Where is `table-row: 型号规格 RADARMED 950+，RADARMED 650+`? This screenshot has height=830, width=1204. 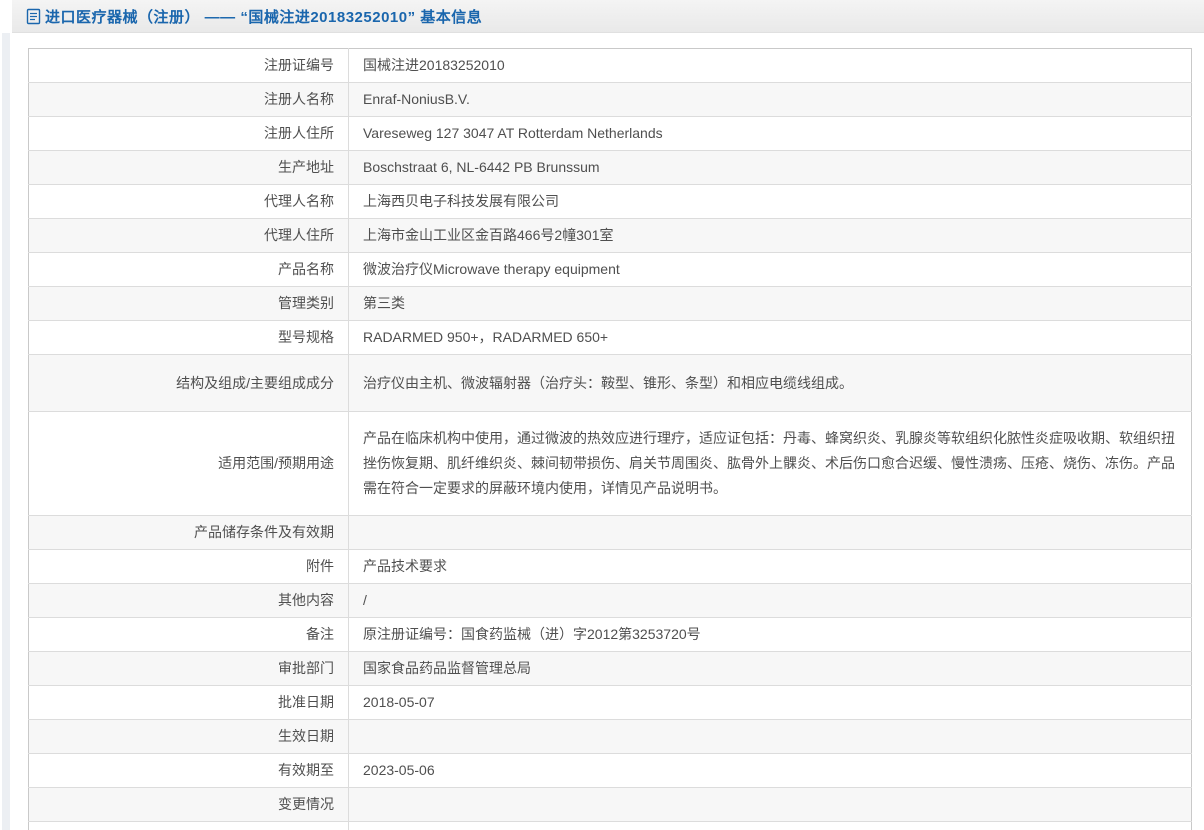 table-row: 型号规格 RADARMED 950+，RADARMED 650+ is located at coordinates (610, 337).